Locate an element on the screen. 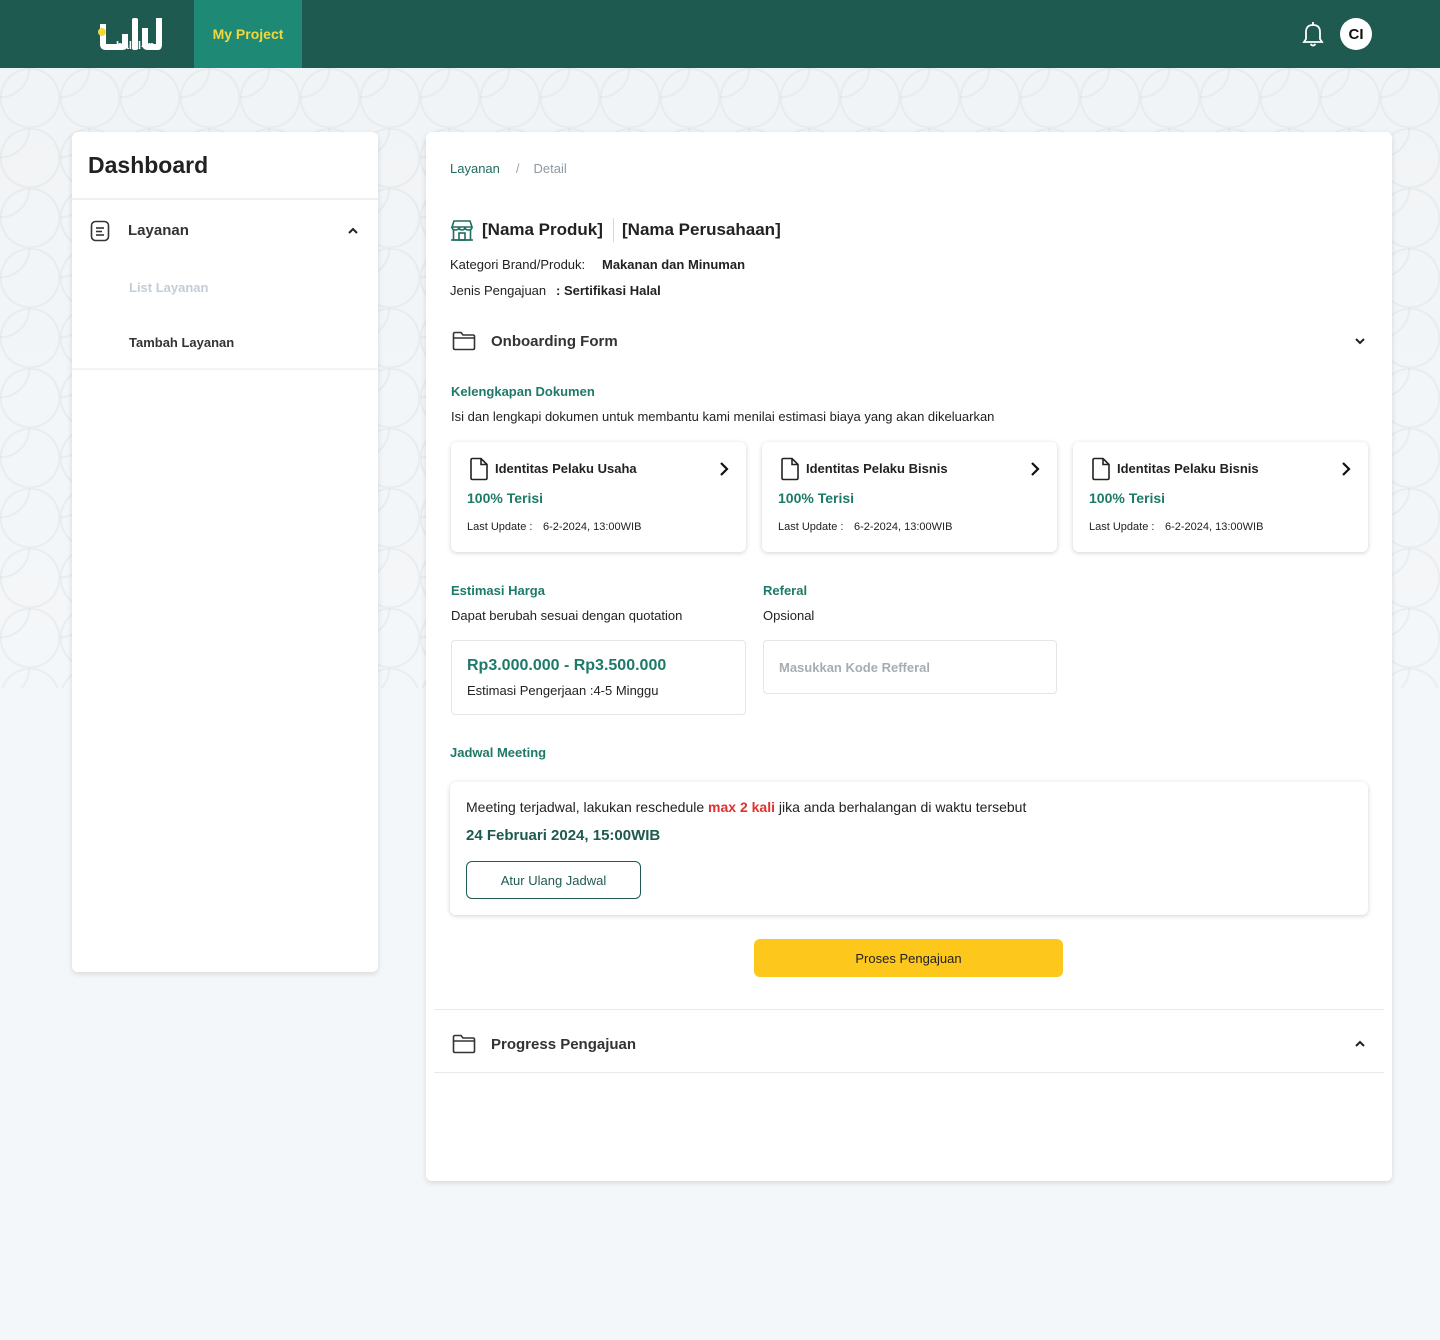 This screenshot has width=1440, height=1340. breadcrumb: Layanan / Detail is located at coordinates (508, 168).